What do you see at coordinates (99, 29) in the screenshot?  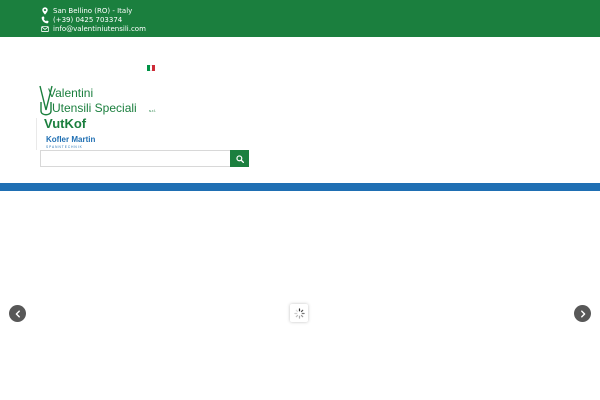 I see `email-text: info@valentiniutensili.com` at bounding box center [99, 29].